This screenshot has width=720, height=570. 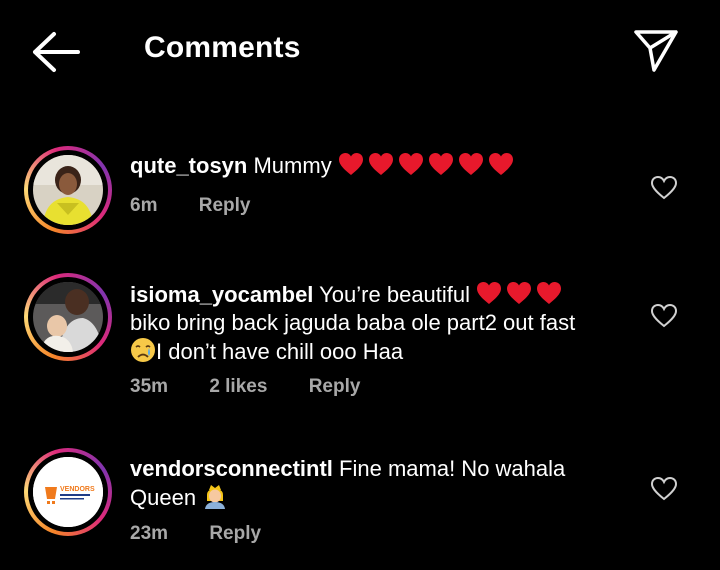 I want to click on comment-meta: 35m 2 likes Reply, so click(x=263, y=387).